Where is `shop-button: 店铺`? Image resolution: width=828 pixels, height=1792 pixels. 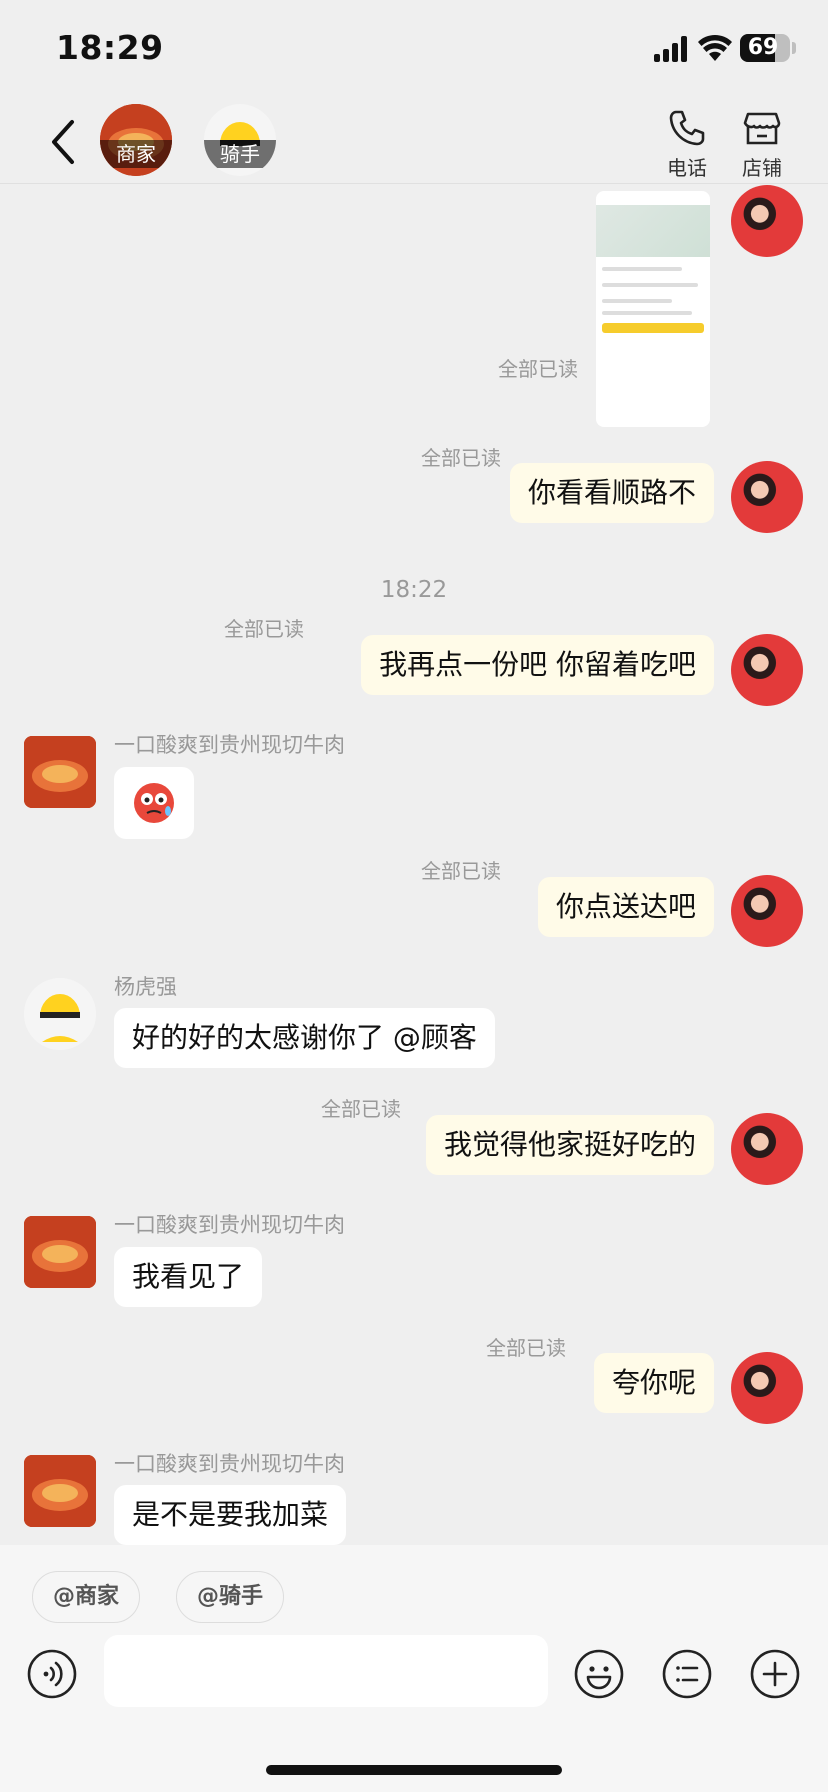 shop-button: 店铺 is located at coordinates (762, 144).